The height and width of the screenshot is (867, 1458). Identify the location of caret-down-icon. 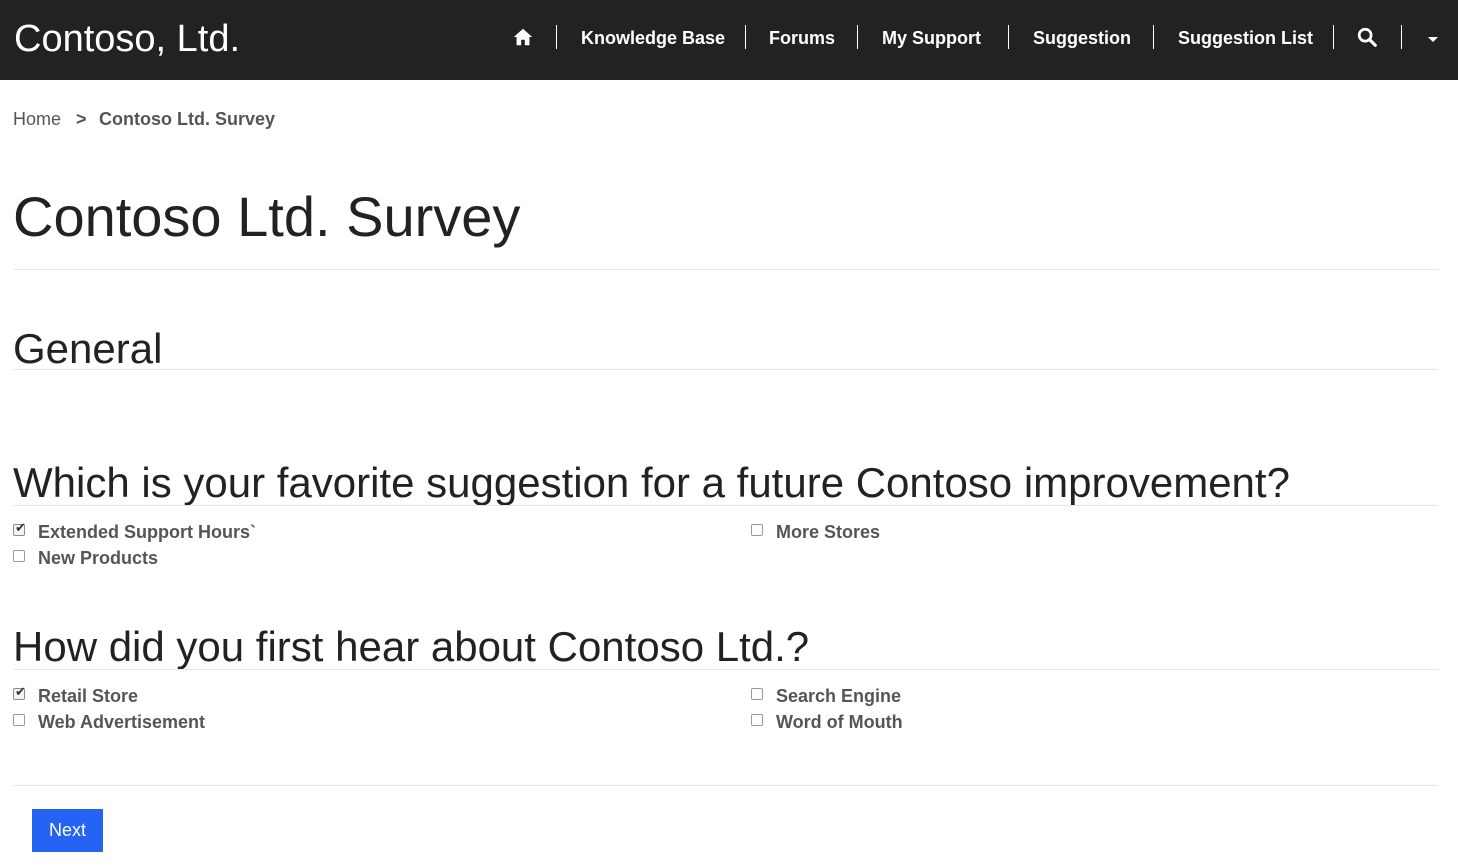
(1433, 39).